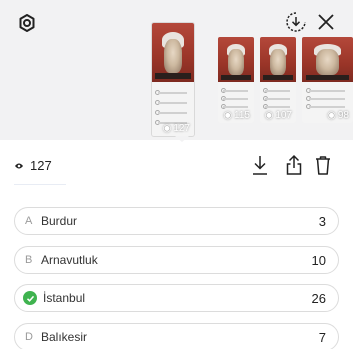 This screenshot has height=349, width=353. Describe the element at coordinates (176, 168) in the screenshot. I see `story-actions-bar: 127` at that location.